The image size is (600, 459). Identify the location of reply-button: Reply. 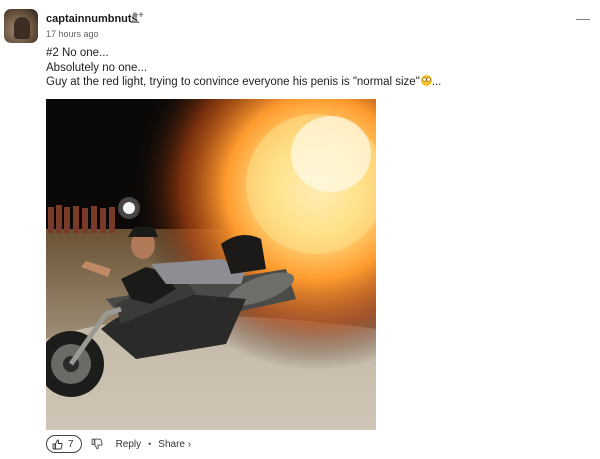
(129, 444).